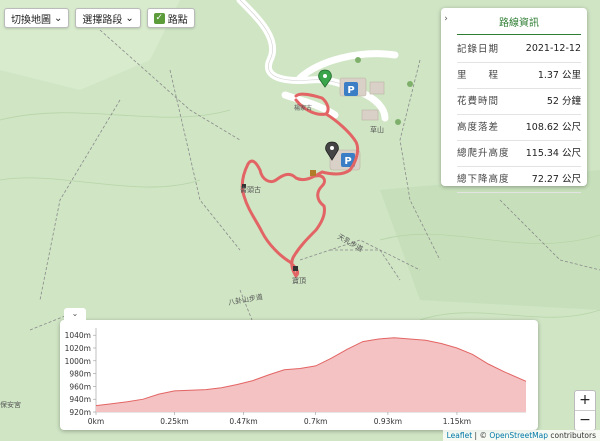 The height and width of the screenshot is (441, 600). Describe the element at coordinates (553, 127) in the screenshot. I see `info-row-value: 108.62 公尺` at that location.